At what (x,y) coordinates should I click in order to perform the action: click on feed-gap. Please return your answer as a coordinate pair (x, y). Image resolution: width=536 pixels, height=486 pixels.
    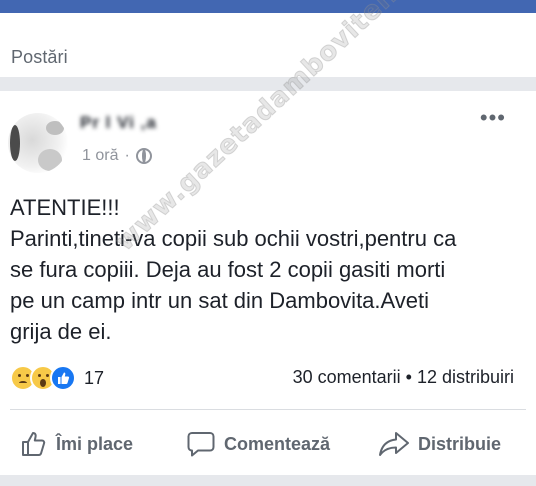
    Looking at the image, I should click on (268, 480).